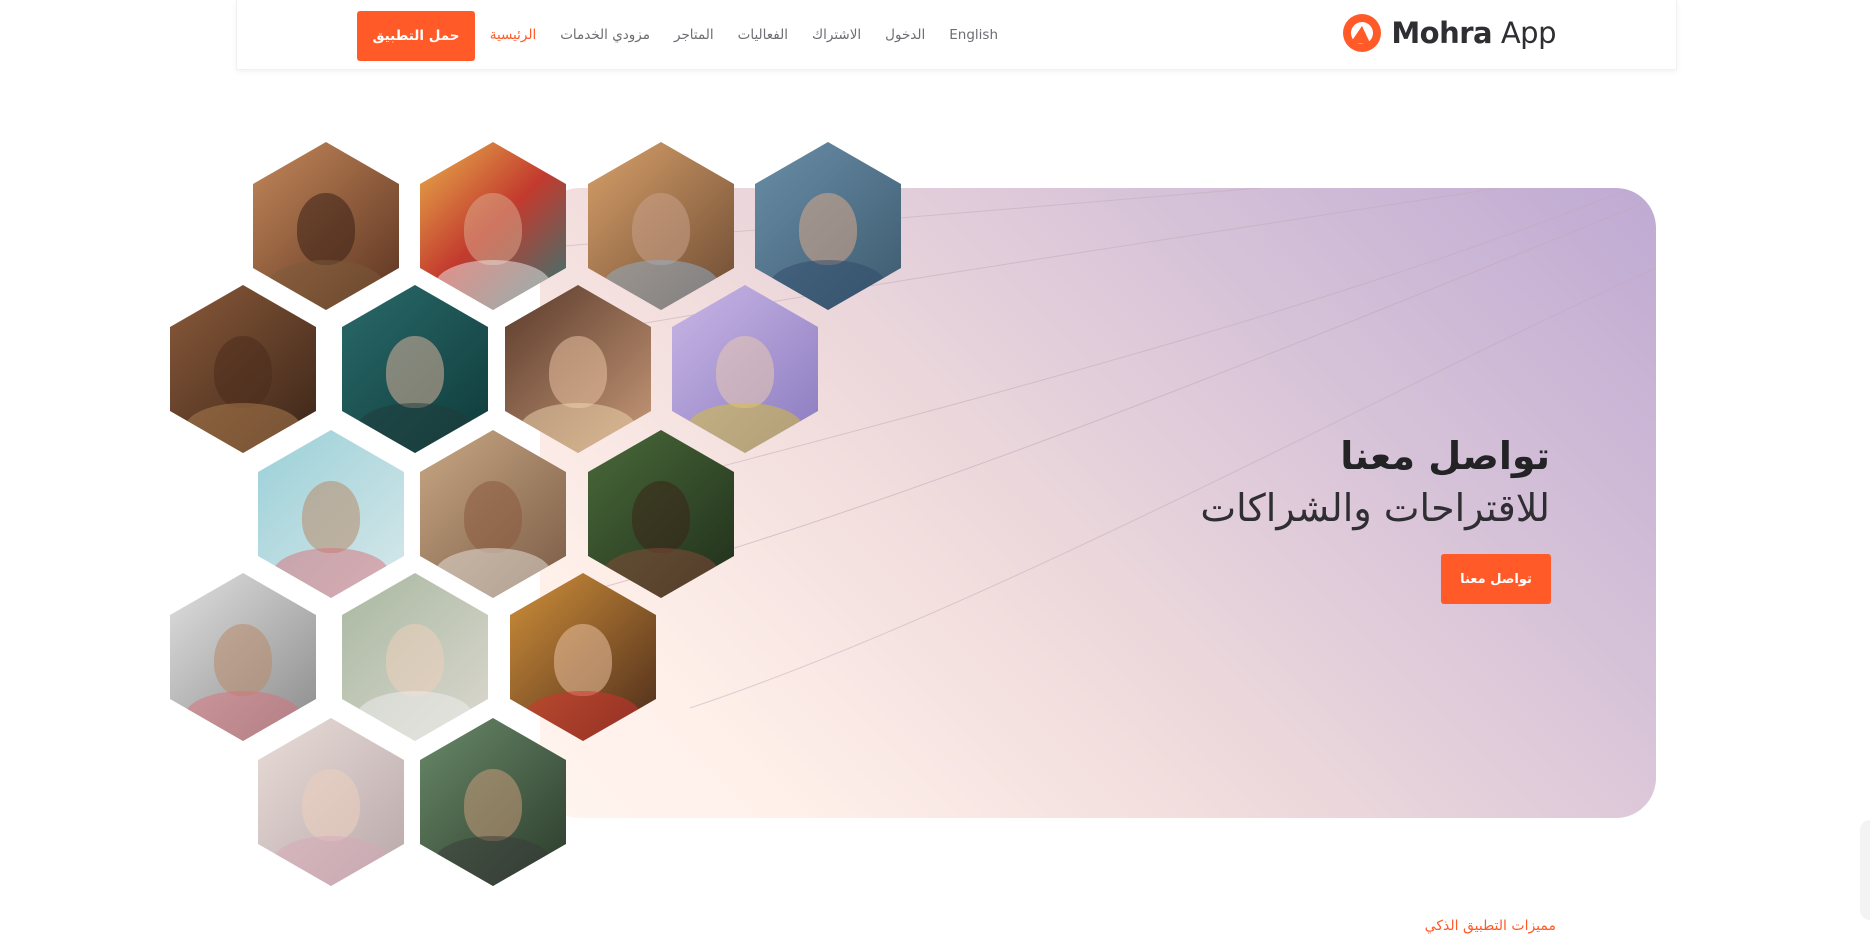 The image size is (1870, 934). Describe the element at coordinates (1362, 33) in the screenshot. I see `mohra-logo-icon` at that location.